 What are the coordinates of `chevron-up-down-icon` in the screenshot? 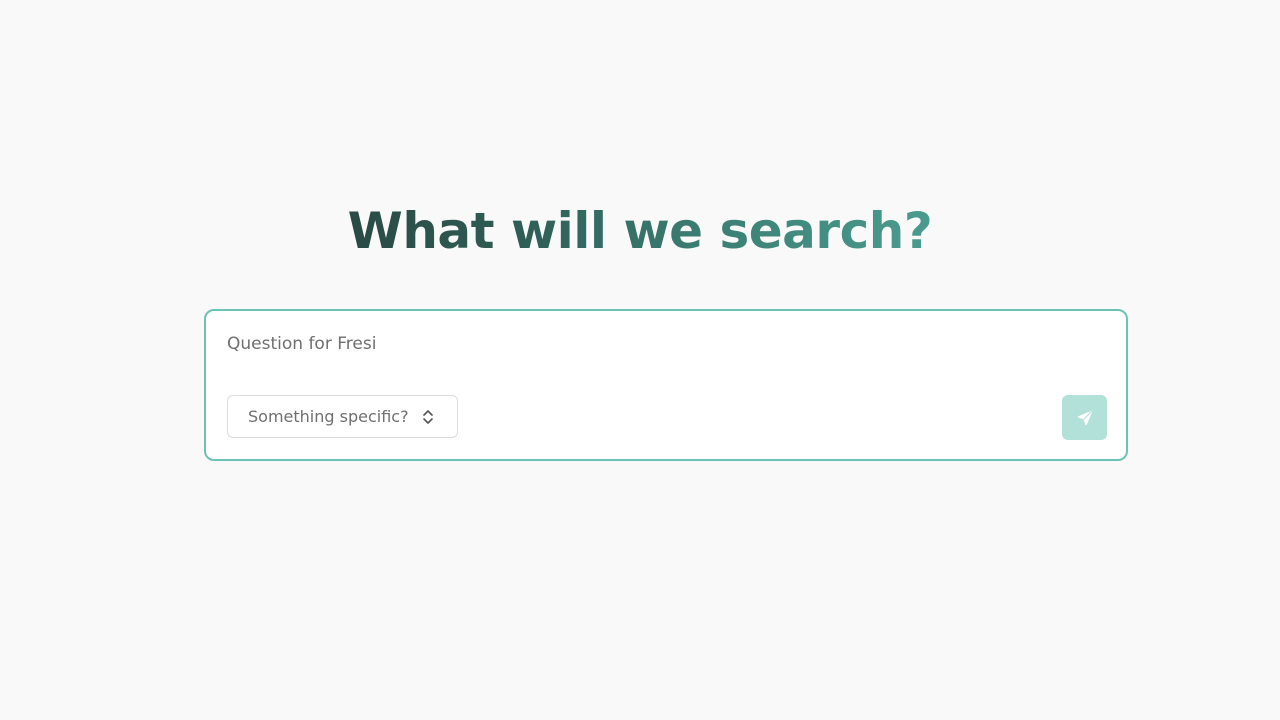 It's located at (428, 417).